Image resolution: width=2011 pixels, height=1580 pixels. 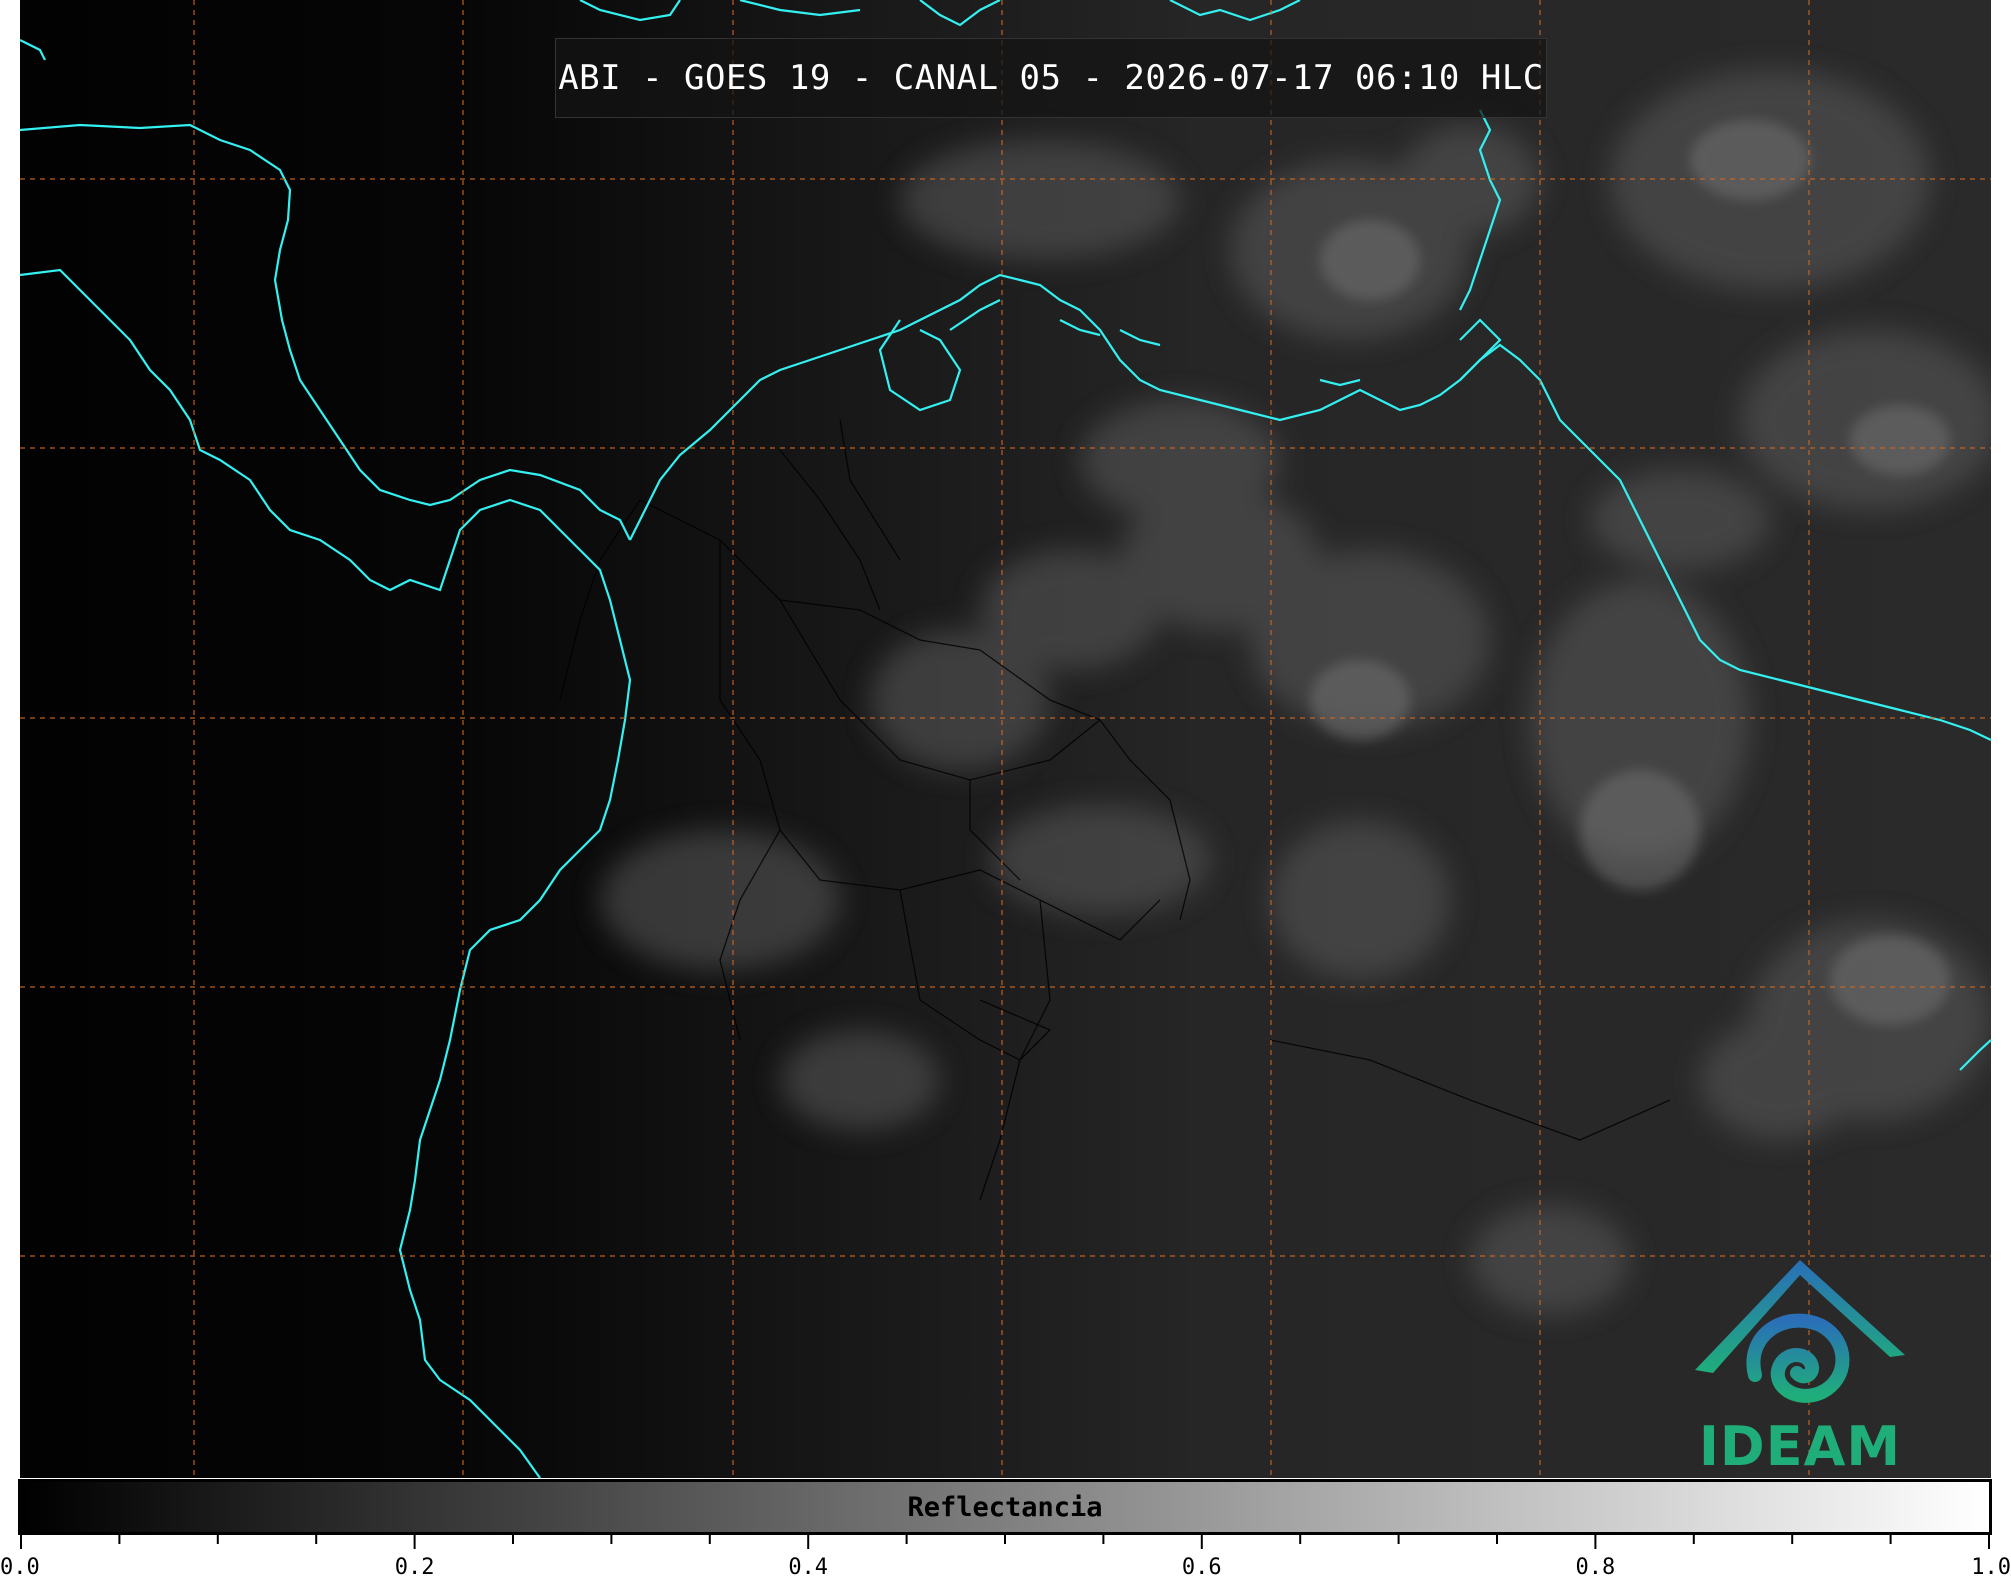 What do you see at coordinates (1005, 1542) in the screenshot?
I see `colorbar-tick-marks` at bounding box center [1005, 1542].